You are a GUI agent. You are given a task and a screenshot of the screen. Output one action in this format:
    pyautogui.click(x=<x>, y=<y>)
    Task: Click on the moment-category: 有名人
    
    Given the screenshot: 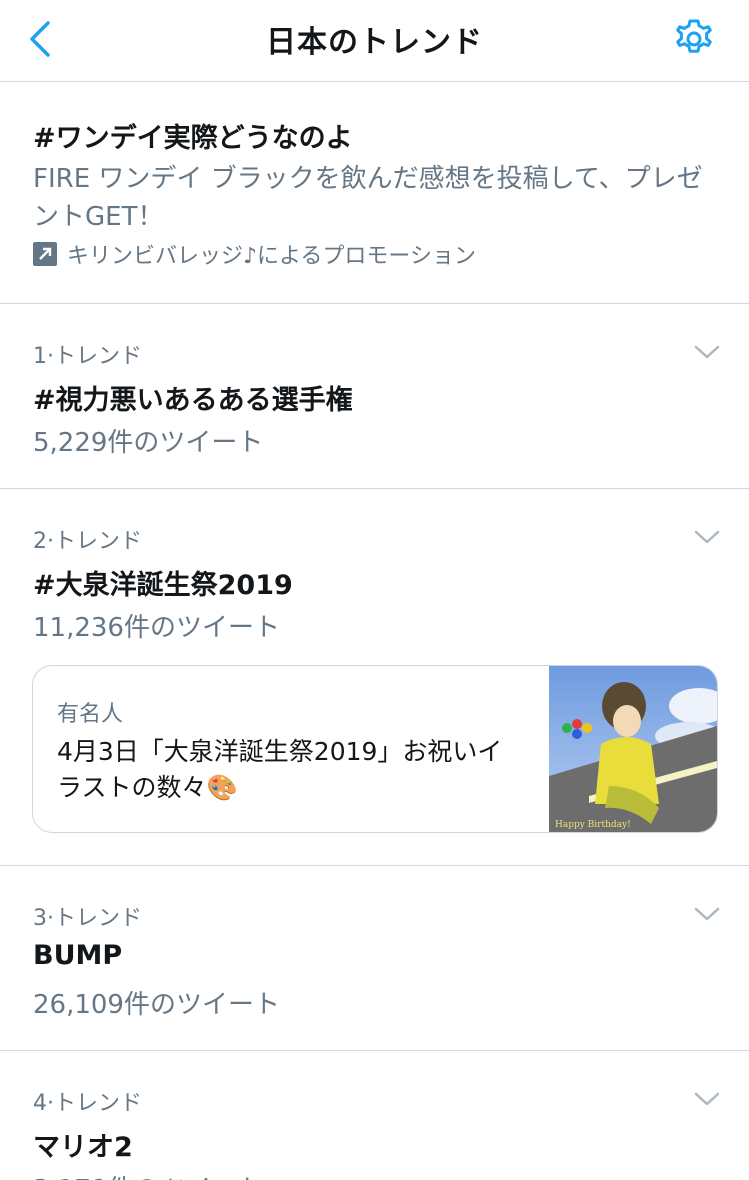 What is the action you would take?
    pyautogui.click(x=90, y=714)
    